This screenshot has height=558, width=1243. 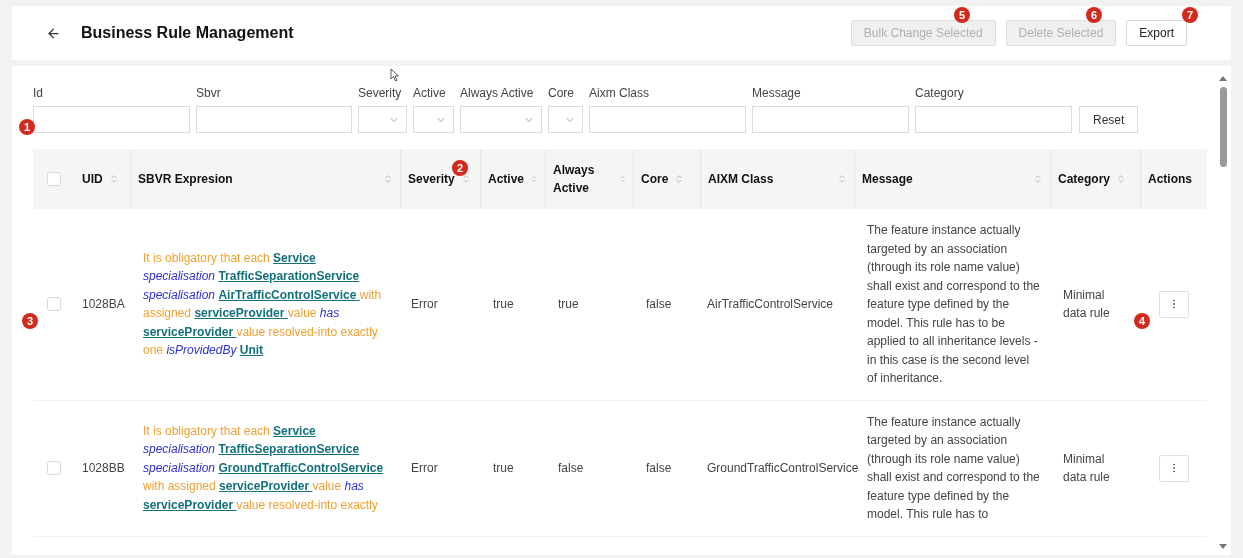 What do you see at coordinates (887, 179) in the screenshot?
I see `column-header: Message` at bounding box center [887, 179].